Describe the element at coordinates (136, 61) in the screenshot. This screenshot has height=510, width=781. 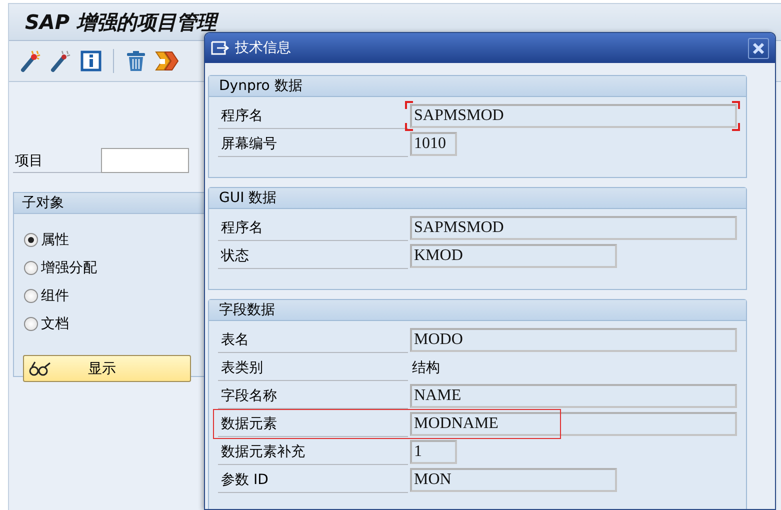
I see `trash-icon` at that location.